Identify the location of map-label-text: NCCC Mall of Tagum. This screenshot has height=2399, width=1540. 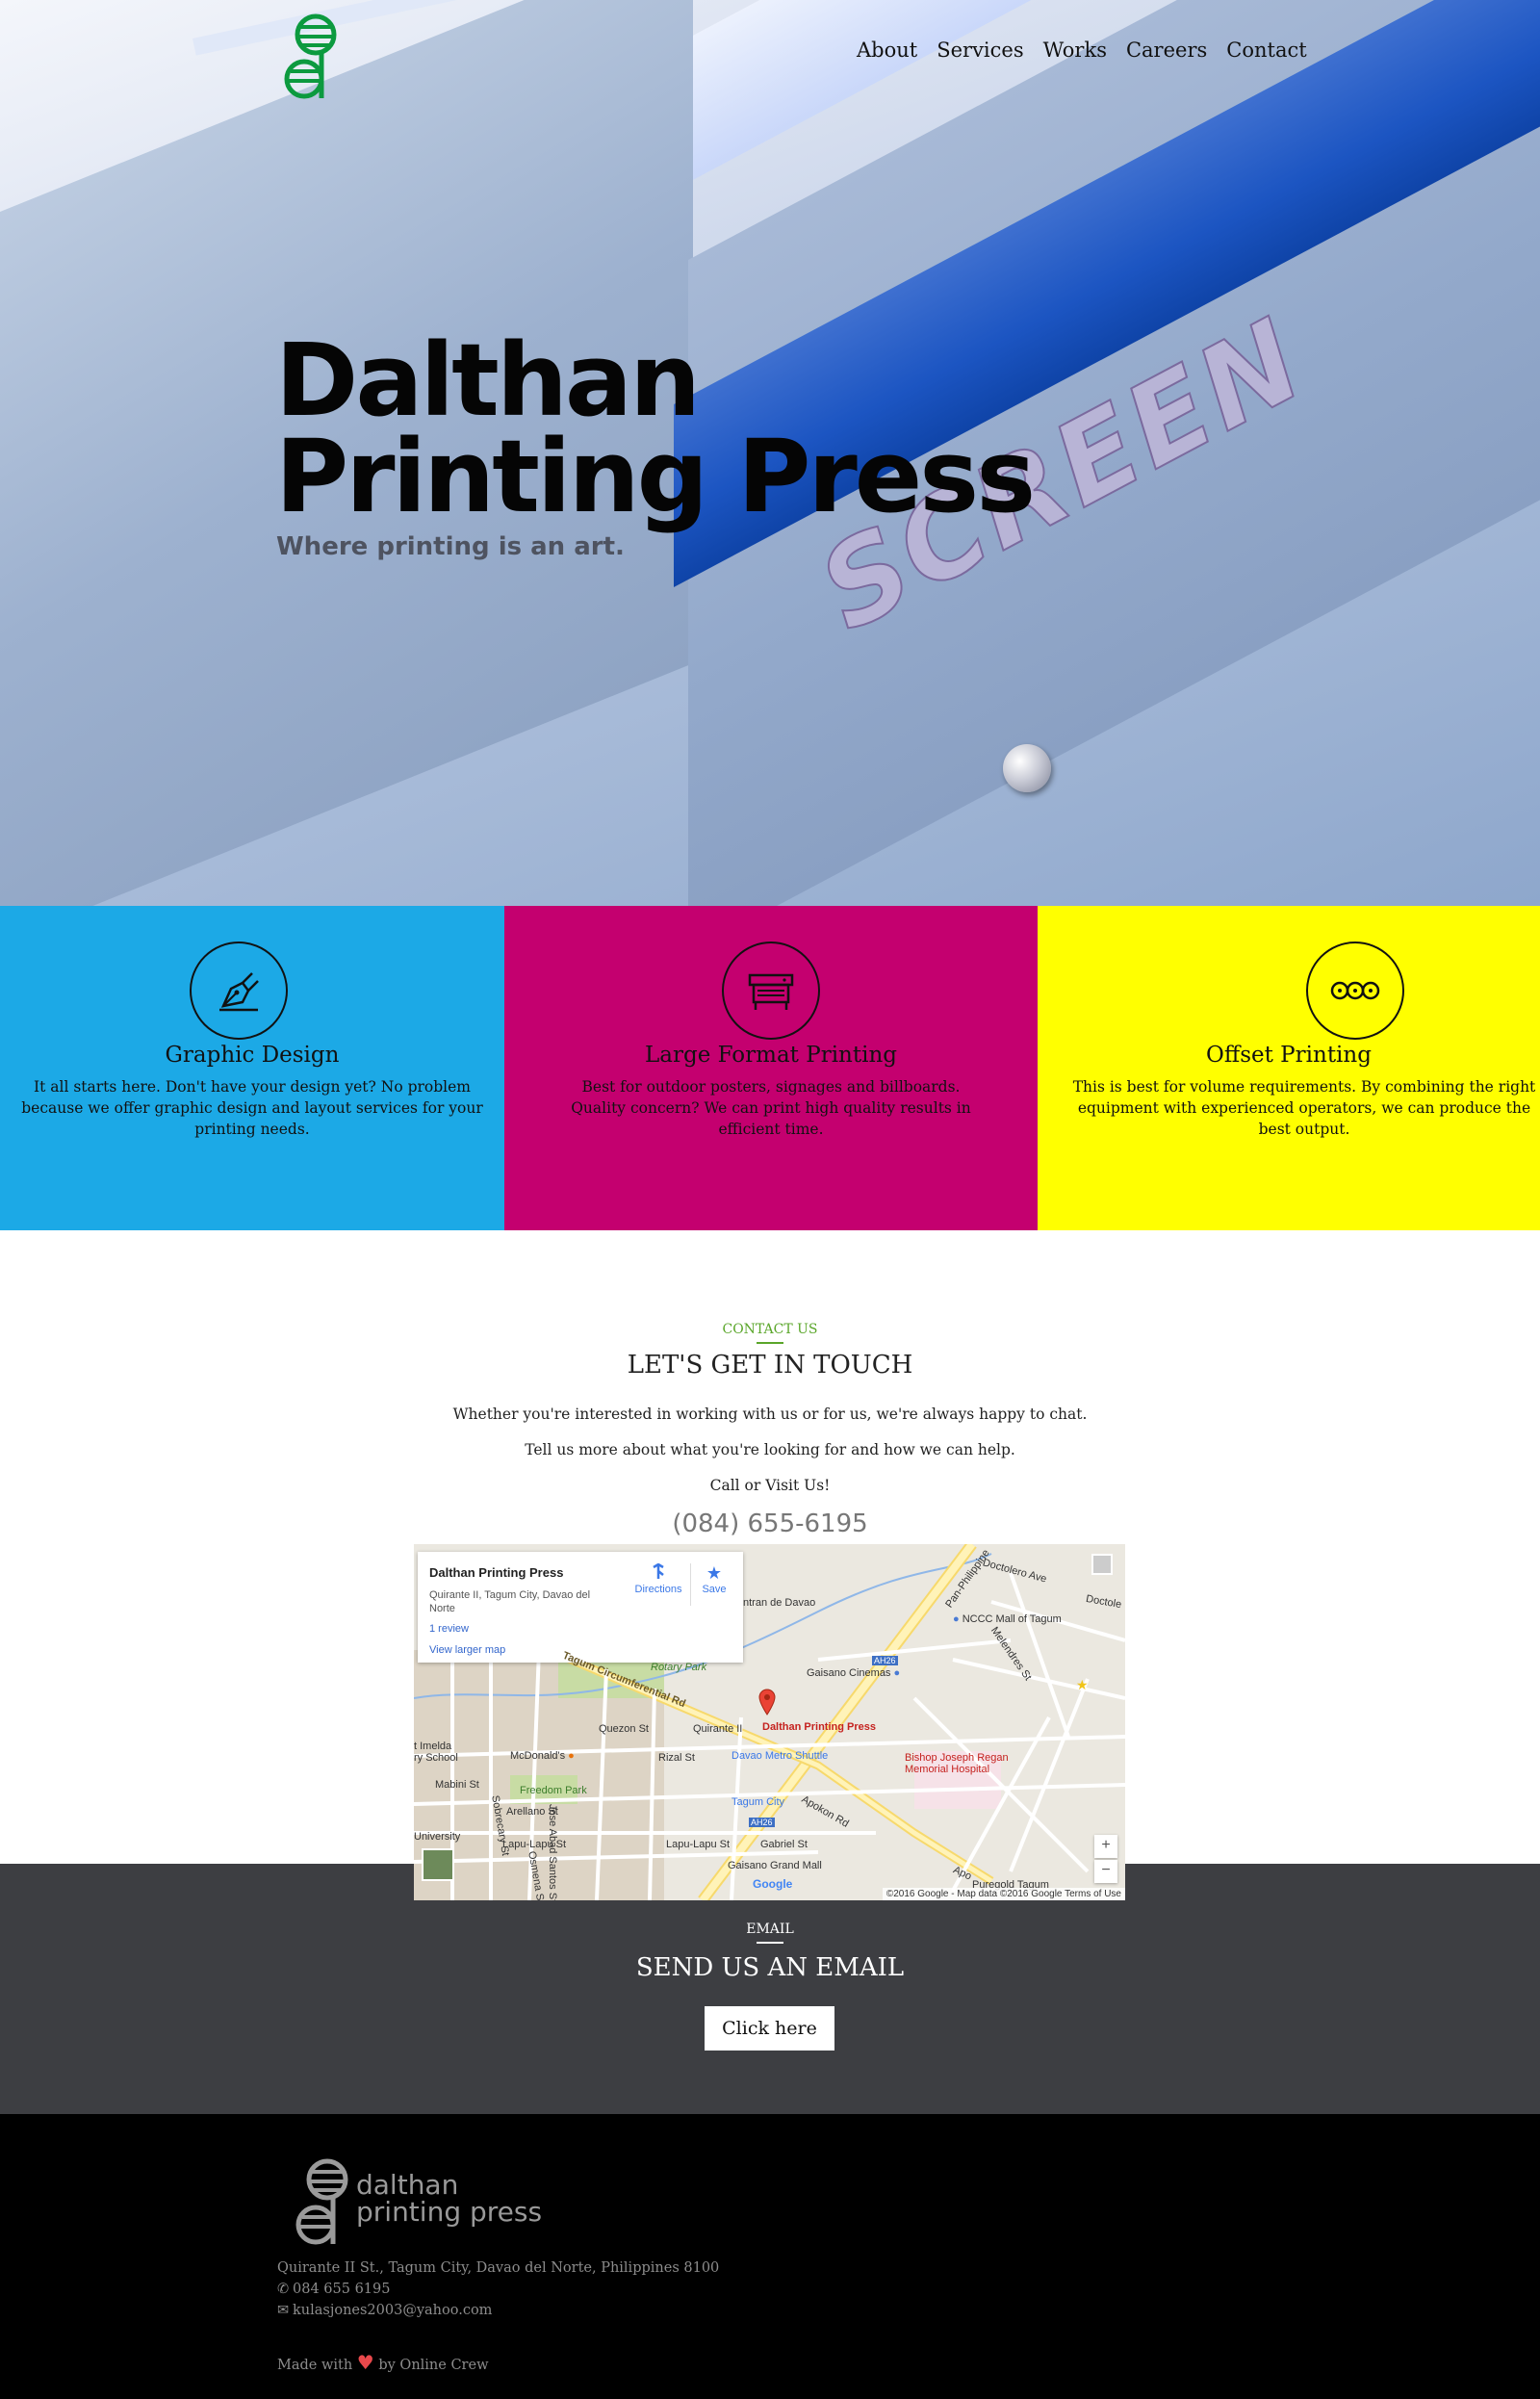
(1012, 1619).